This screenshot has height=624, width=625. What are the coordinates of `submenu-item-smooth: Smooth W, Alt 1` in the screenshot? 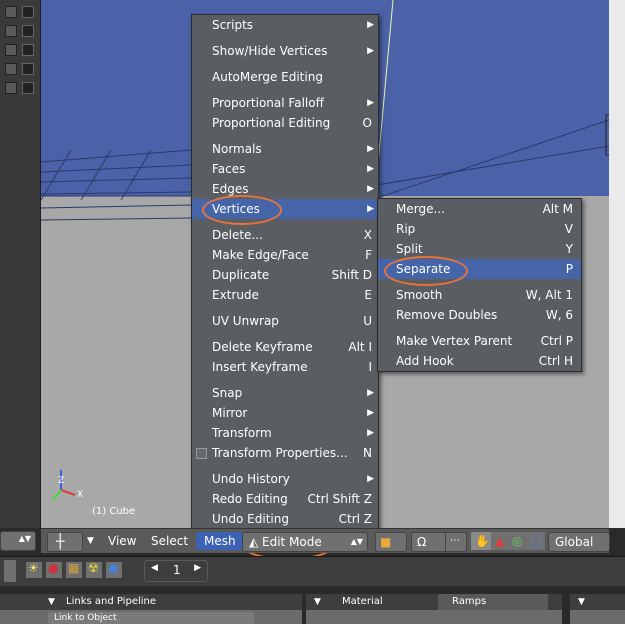 It's located at (479, 295).